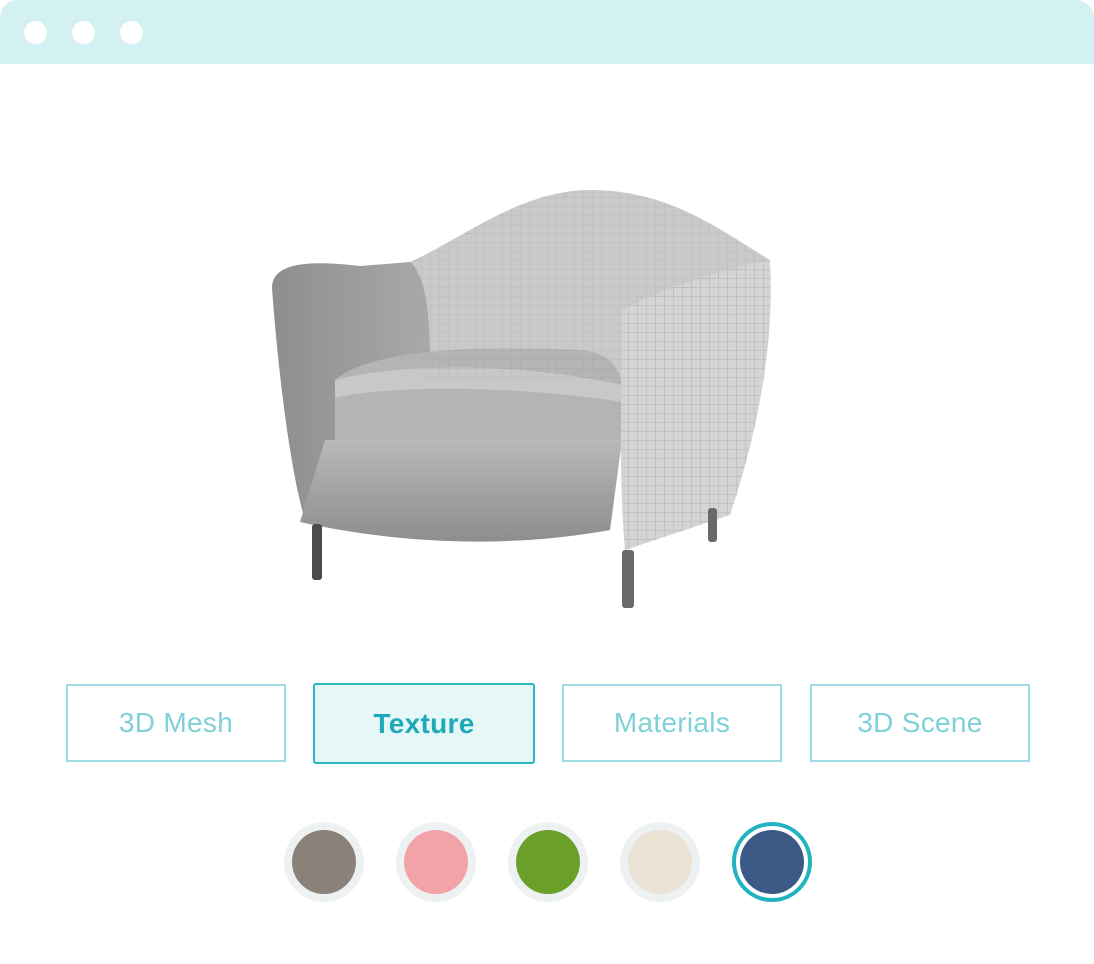 This screenshot has height=964, width=1094. Describe the element at coordinates (547, 723) in the screenshot. I see `view-mode-tabs: 3D Mesh Texture Materials 3D Scene` at that location.